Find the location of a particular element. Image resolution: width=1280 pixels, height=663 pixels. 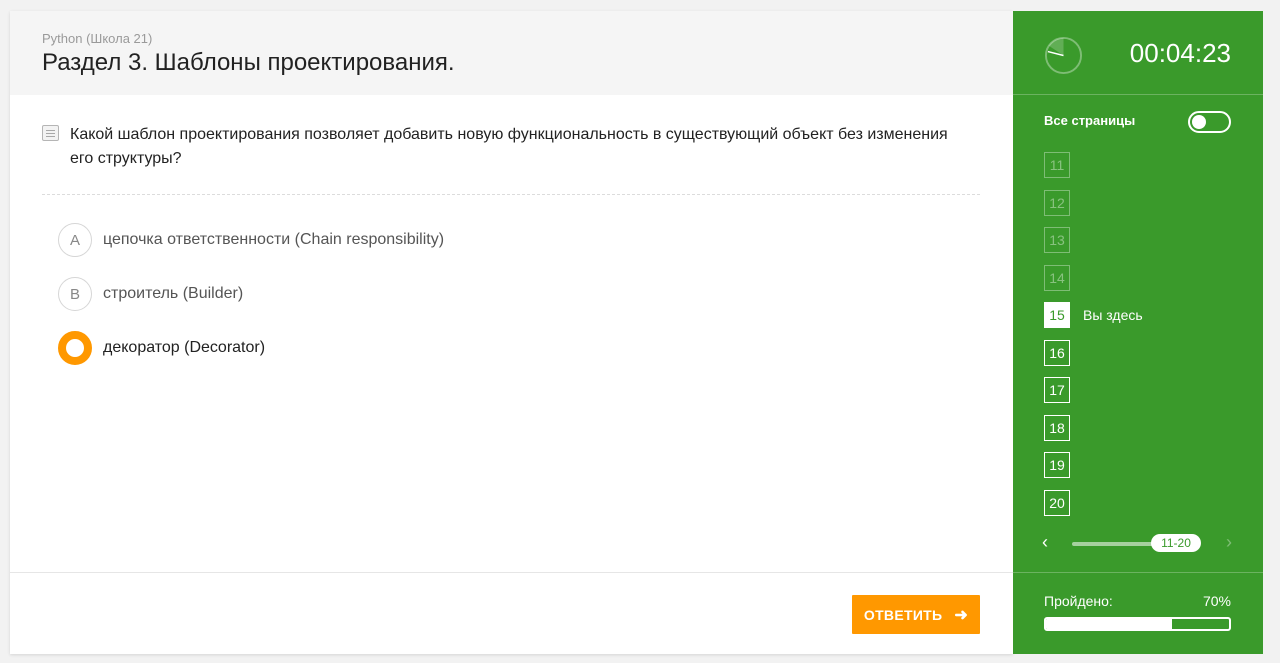

course-name: Python (Школа 21) is located at coordinates (97, 38).